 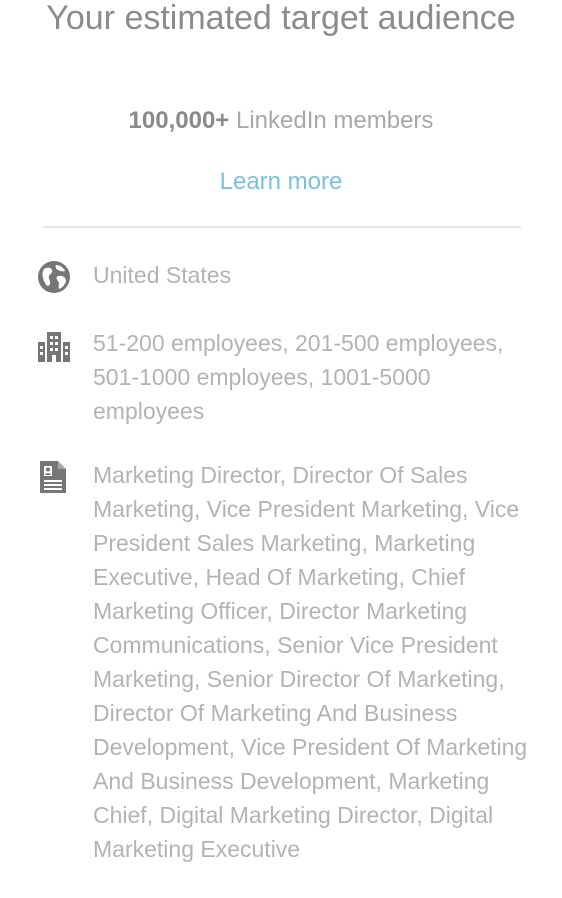 What do you see at coordinates (54, 277) in the screenshot?
I see `globe-icon` at bounding box center [54, 277].